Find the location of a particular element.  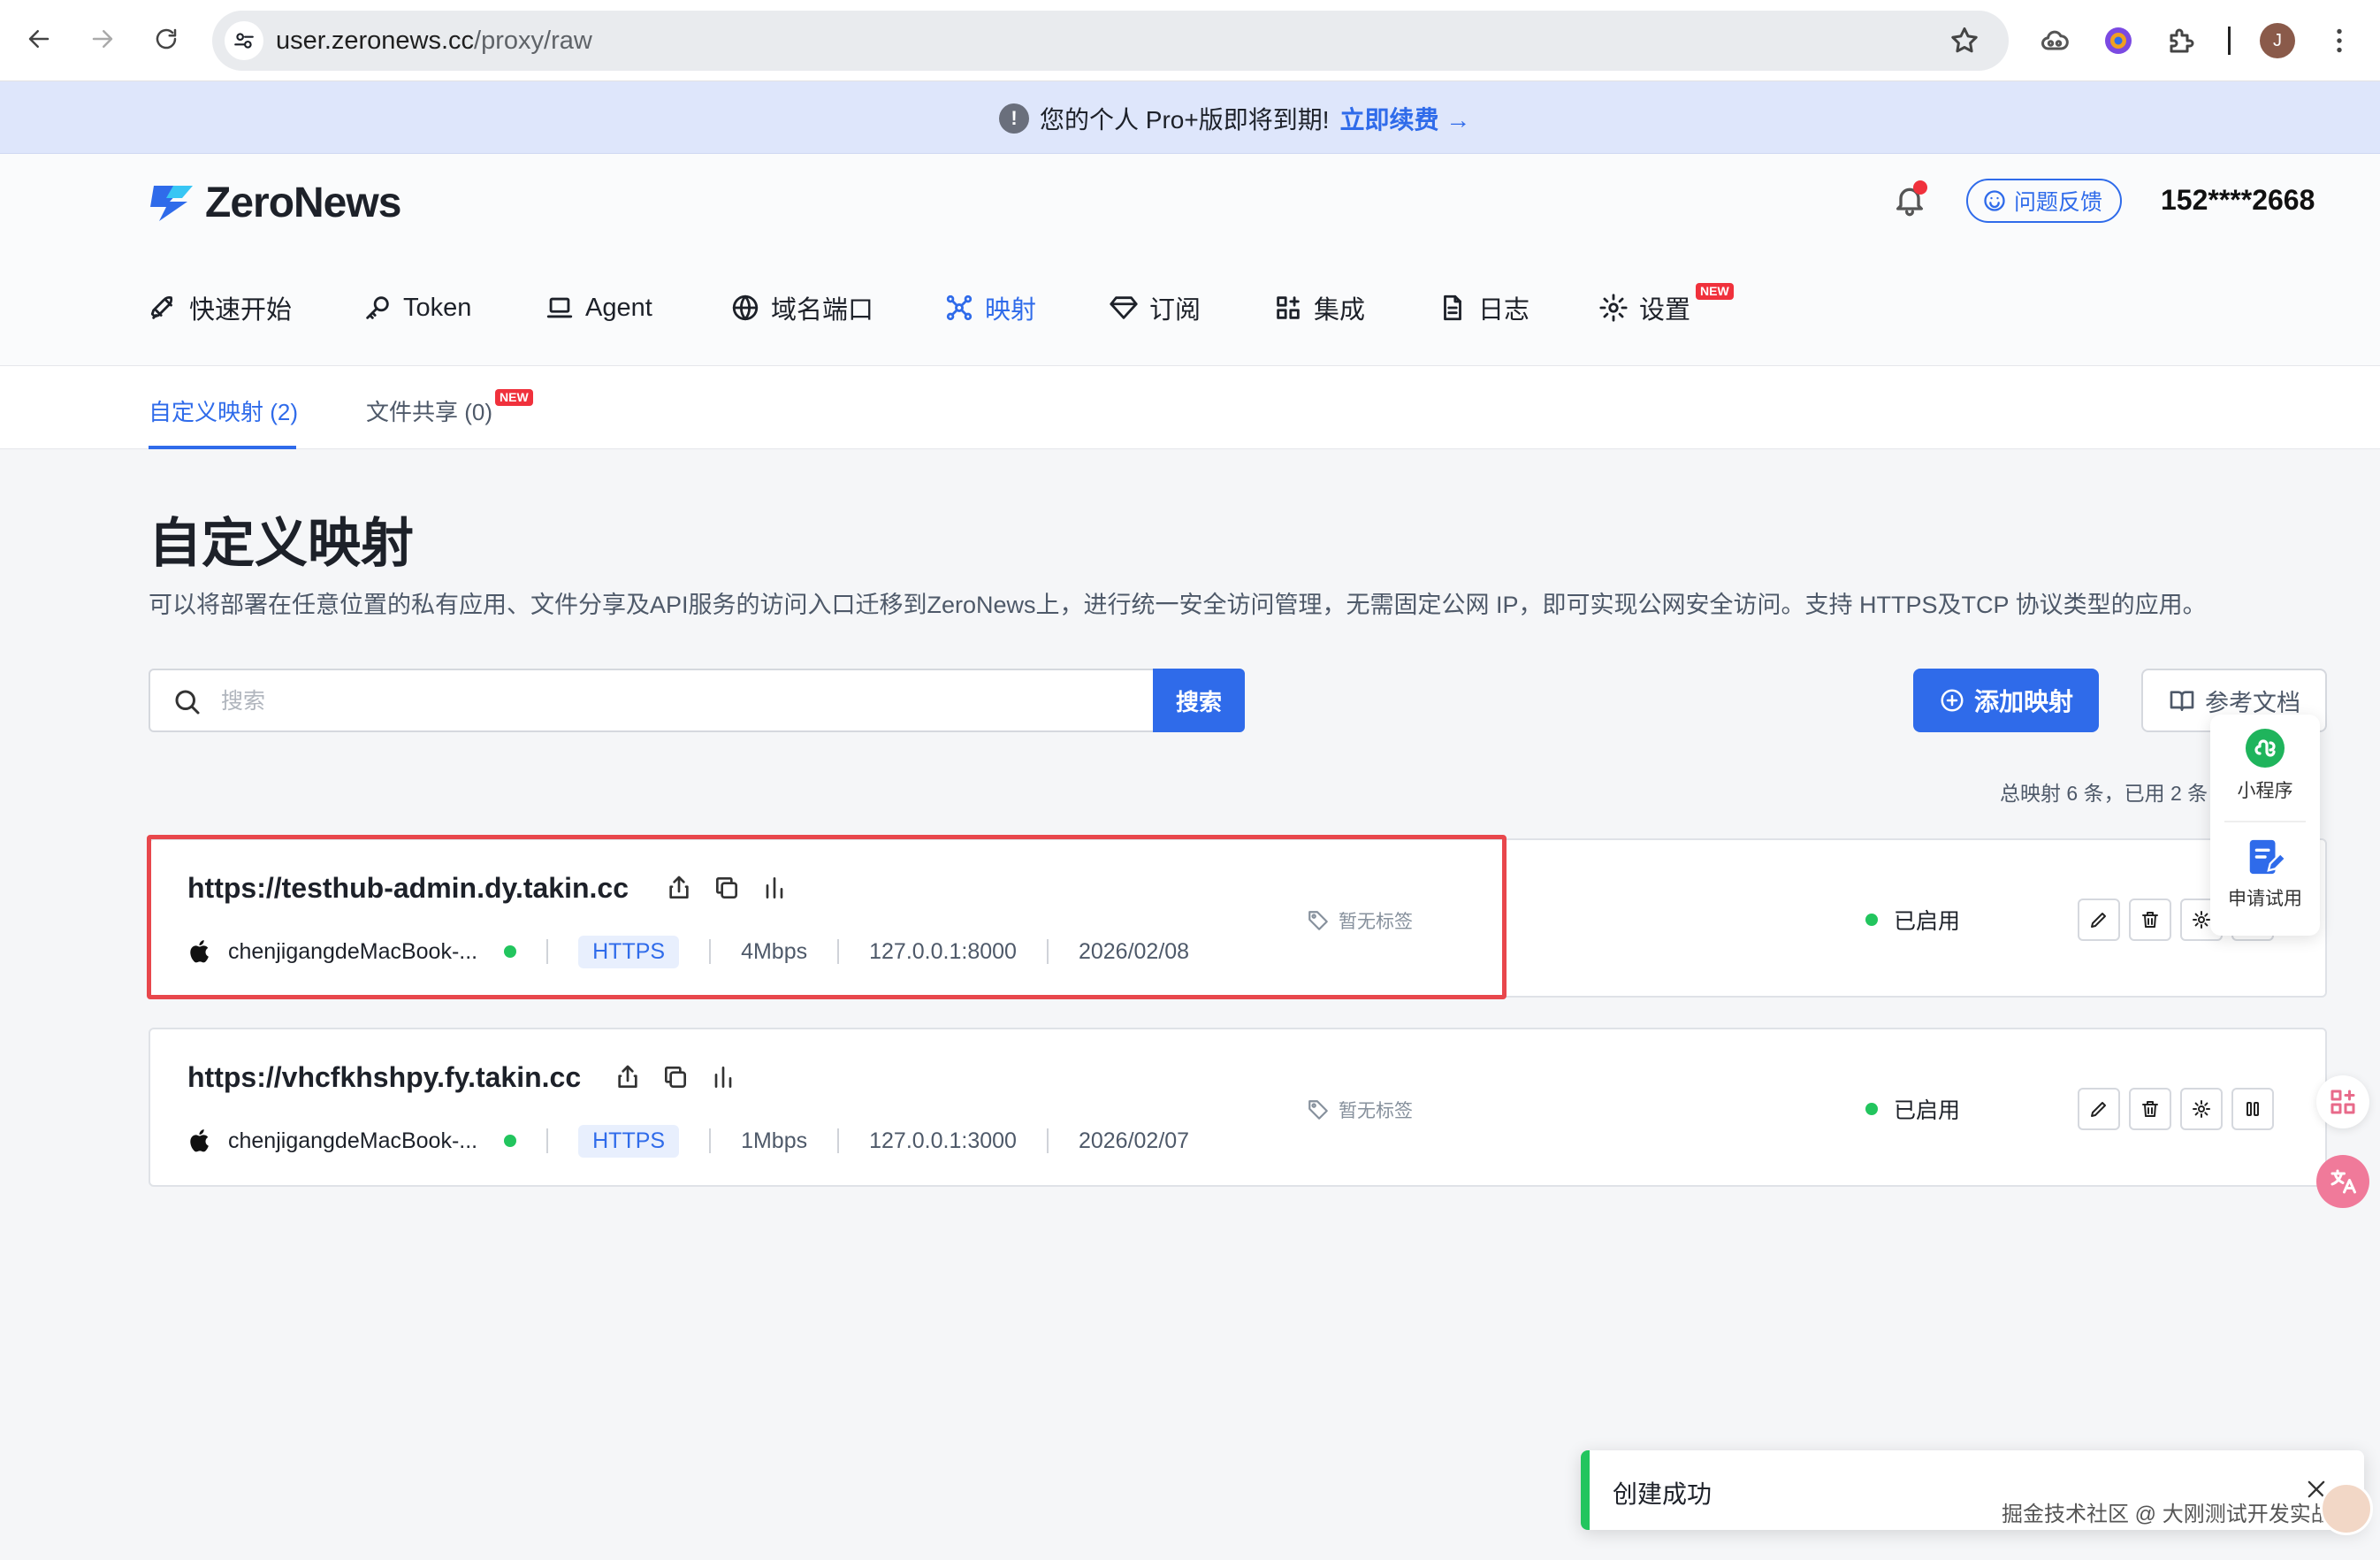

reload-button is located at coordinates (166, 38).